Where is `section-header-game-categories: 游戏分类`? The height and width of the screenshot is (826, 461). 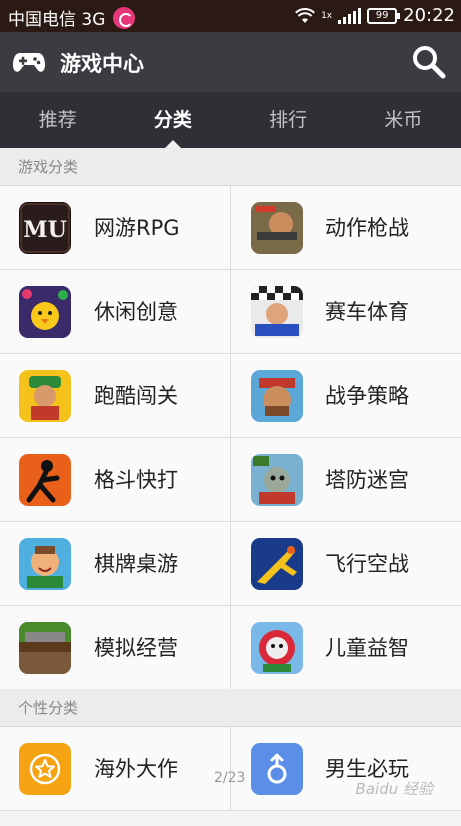 section-header-game-categories: 游戏分类 is located at coordinates (230, 167).